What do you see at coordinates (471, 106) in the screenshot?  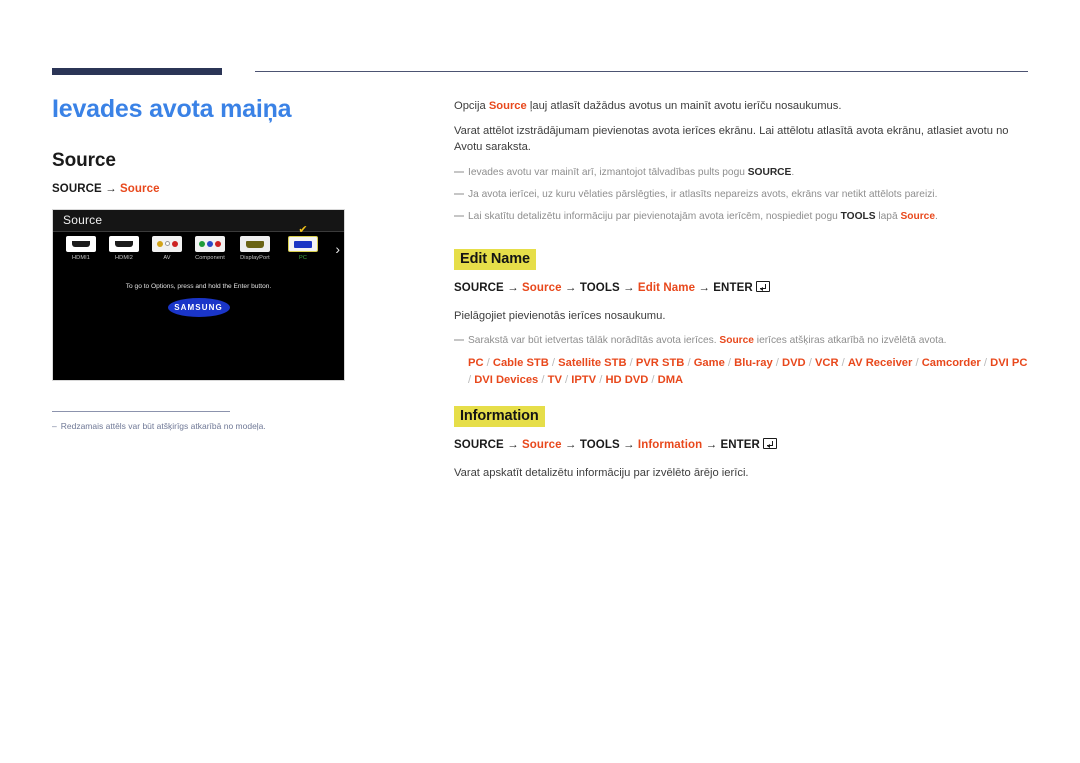 I see `intro-p1-before: Opcija` at bounding box center [471, 106].